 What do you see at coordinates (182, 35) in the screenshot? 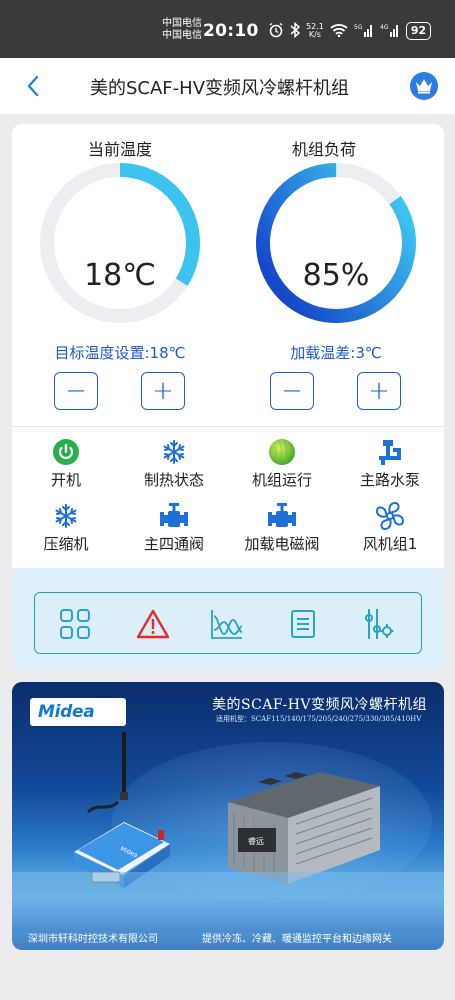
I see `carrier-2: 中国电信` at bounding box center [182, 35].